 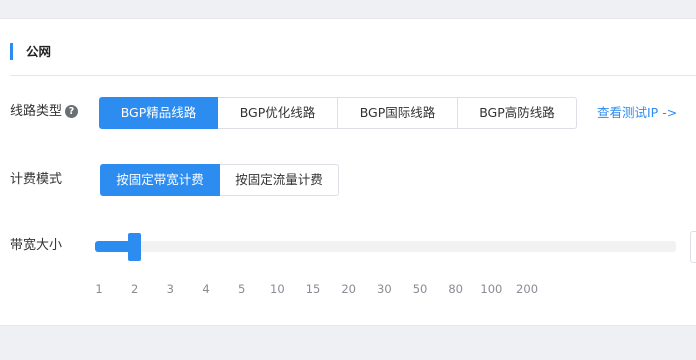 What do you see at coordinates (134, 289) in the screenshot?
I see `slider-tick-label: 2` at bounding box center [134, 289].